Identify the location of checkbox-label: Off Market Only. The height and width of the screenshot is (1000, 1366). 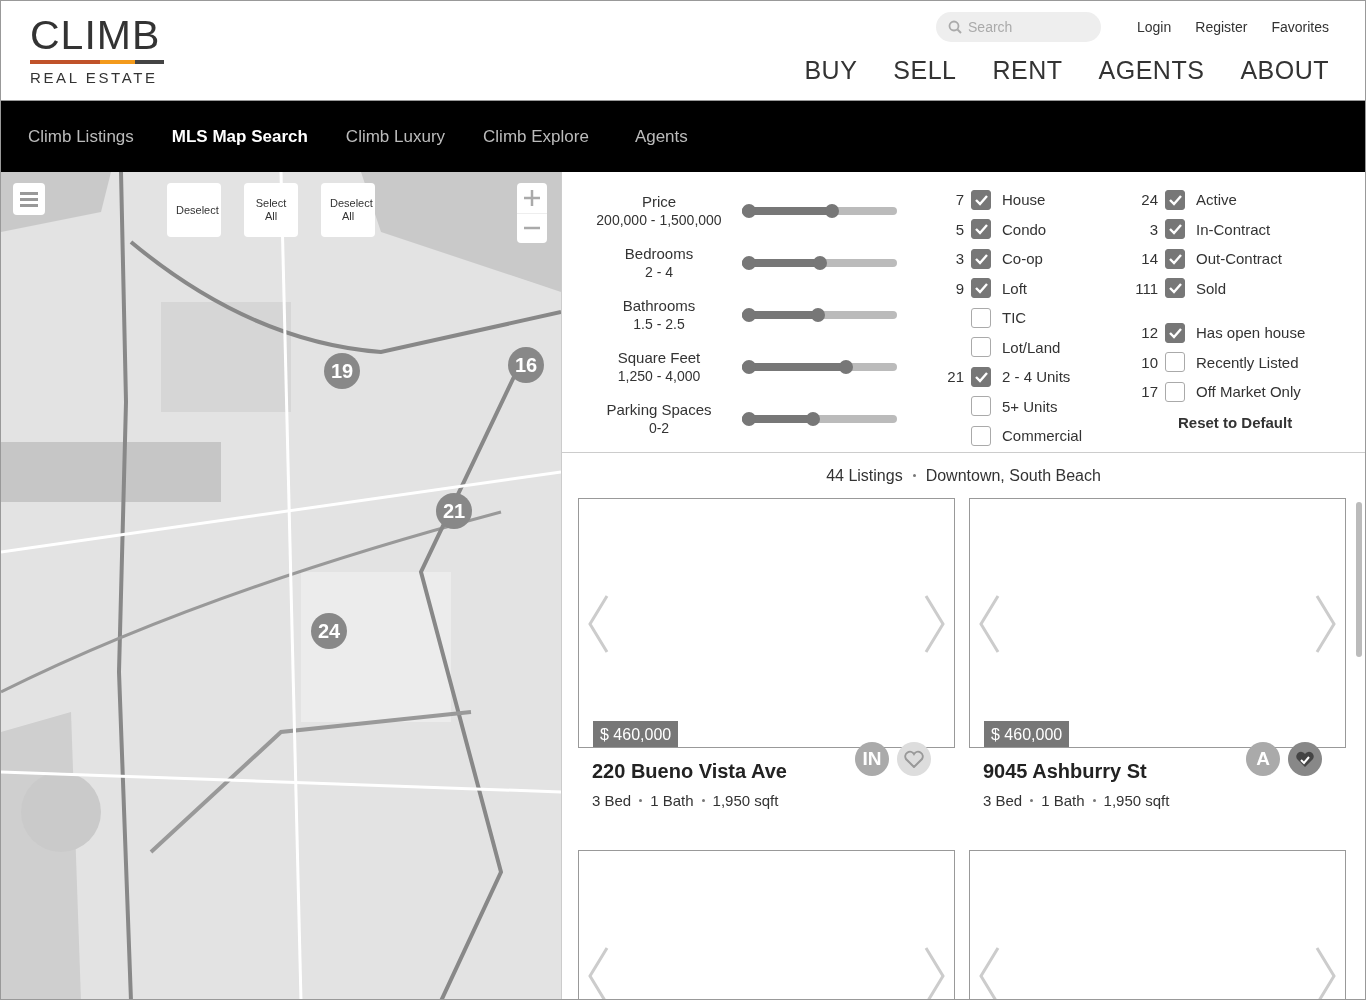
(1248, 392).